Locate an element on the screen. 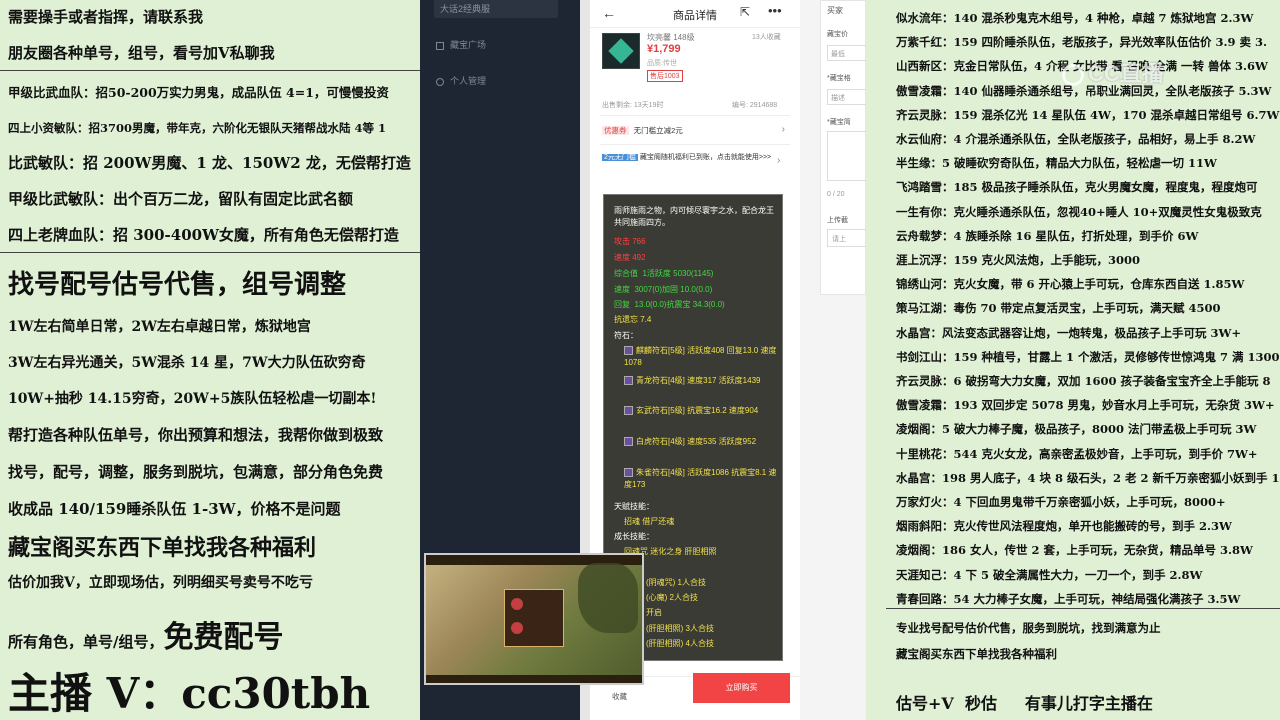  buy-now-button: 立即购买 is located at coordinates (741, 688).